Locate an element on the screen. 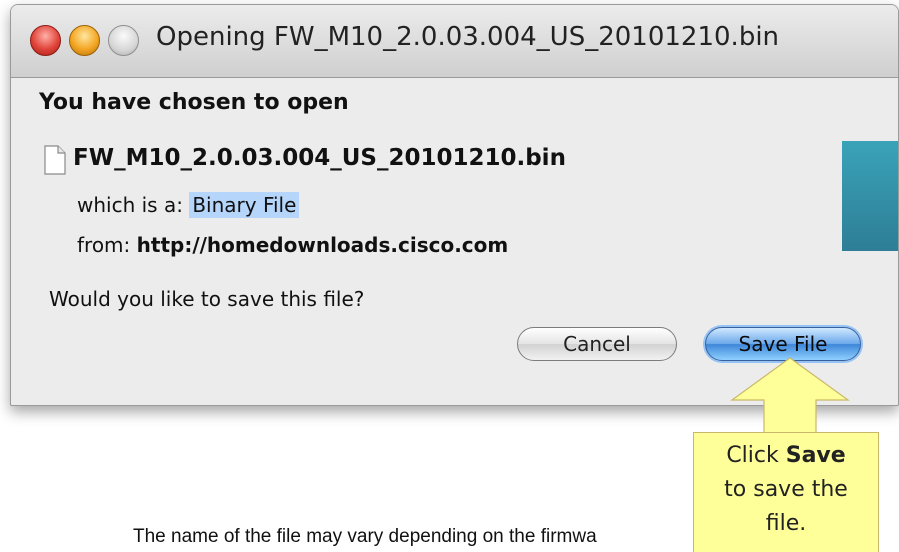  callout-line-1: Click Save is located at coordinates (786, 456).